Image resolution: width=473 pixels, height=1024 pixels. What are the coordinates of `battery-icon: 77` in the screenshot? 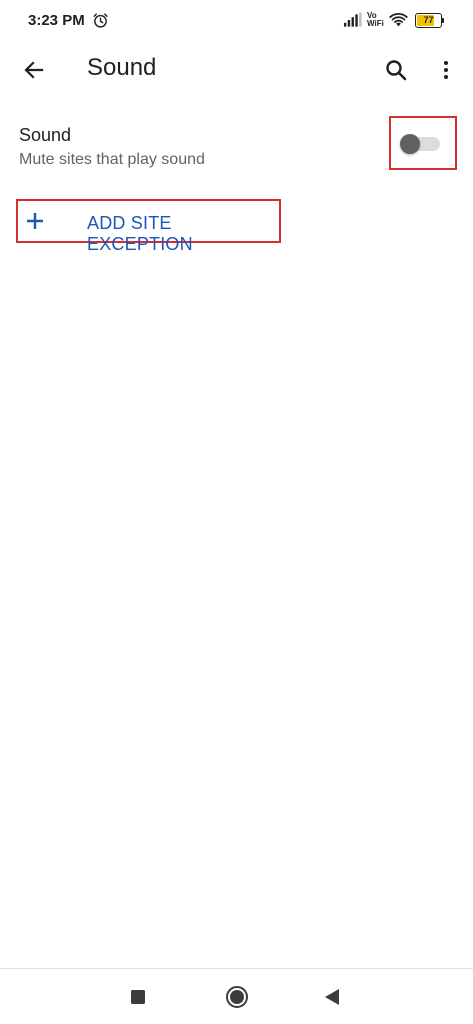 It's located at (428, 20).